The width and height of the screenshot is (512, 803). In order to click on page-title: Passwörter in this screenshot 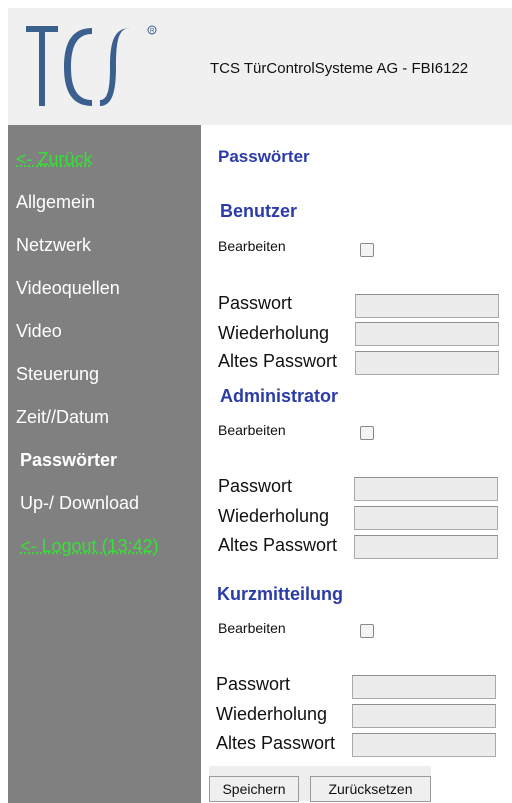, I will do `click(264, 156)`.